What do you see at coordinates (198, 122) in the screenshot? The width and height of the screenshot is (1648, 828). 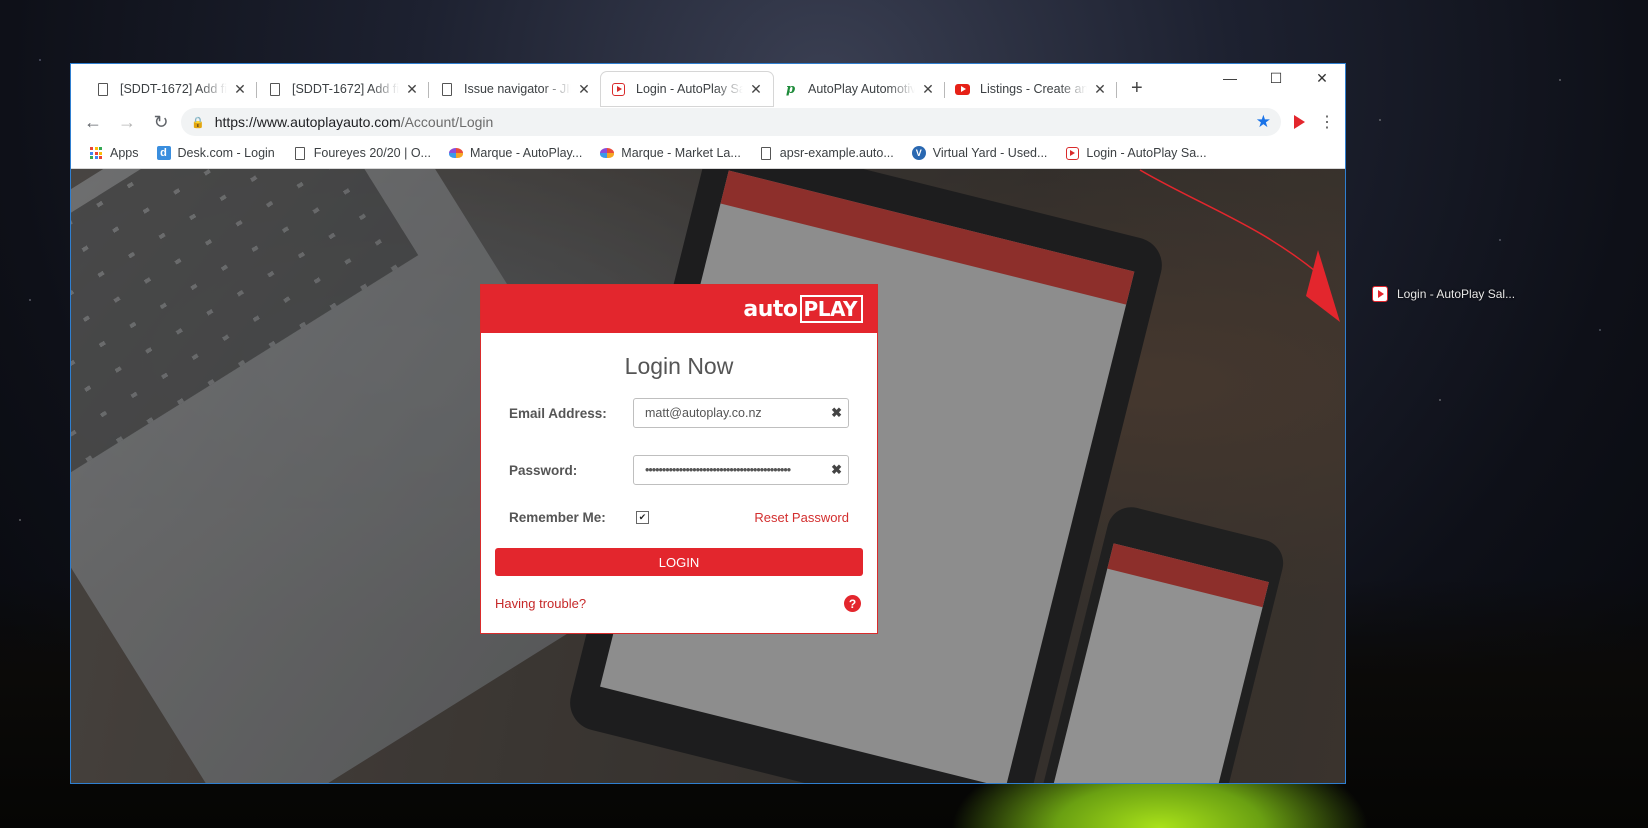 I see `lock-icon: 🔒` at bounding box center [198, 122].